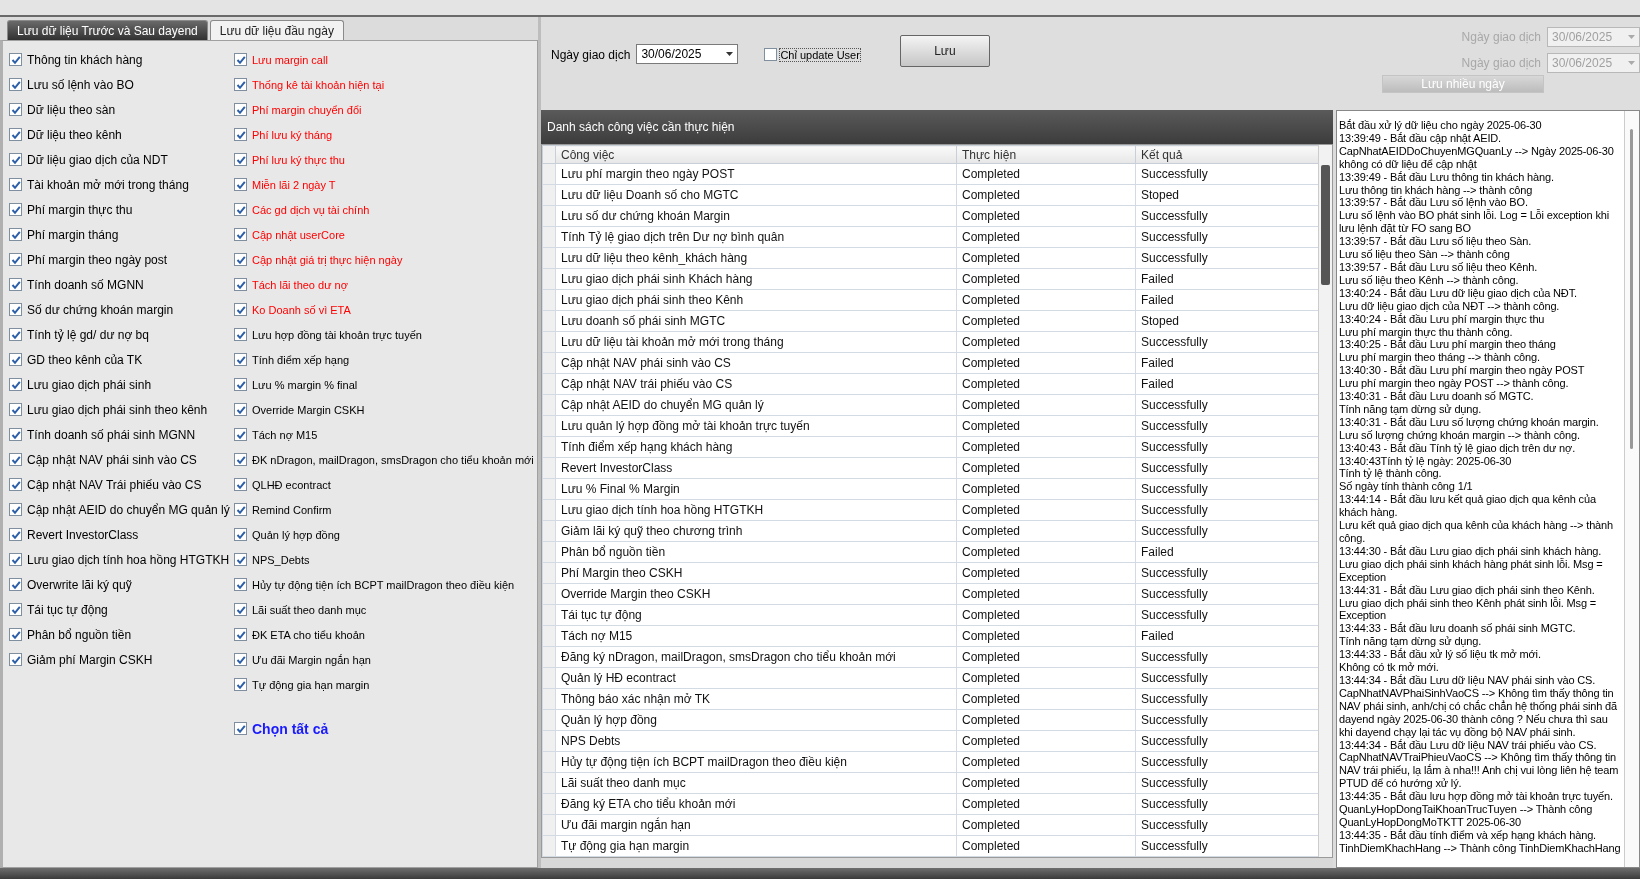 The height and width of the screenshot is (879, 1640). I want to click on checkbox-label: Cập nhật NAV Trái phiếu vào CS, so click(114, 484).